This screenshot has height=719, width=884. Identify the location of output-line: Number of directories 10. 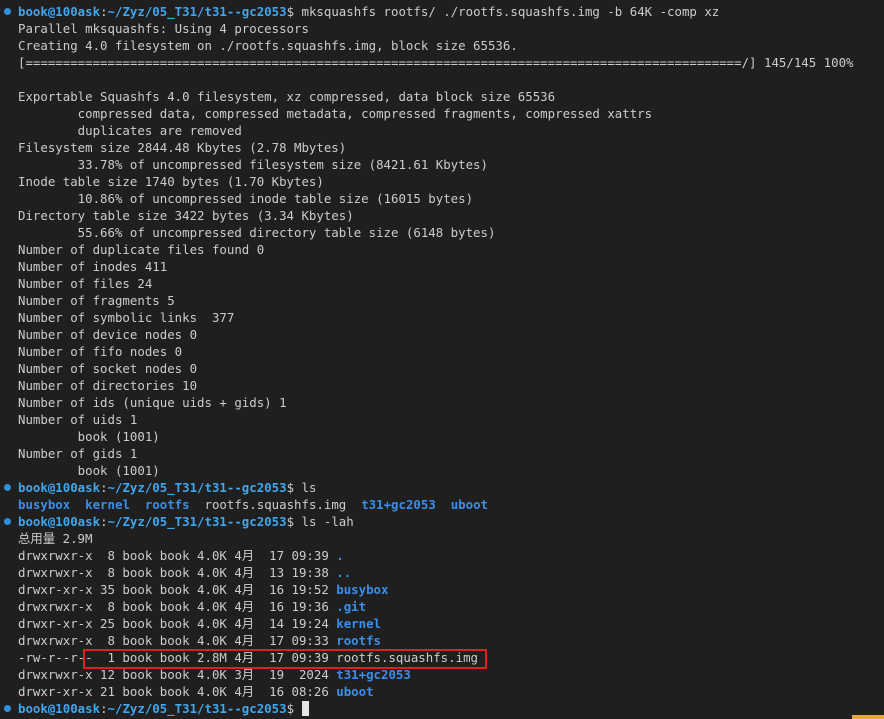
(108, 385).